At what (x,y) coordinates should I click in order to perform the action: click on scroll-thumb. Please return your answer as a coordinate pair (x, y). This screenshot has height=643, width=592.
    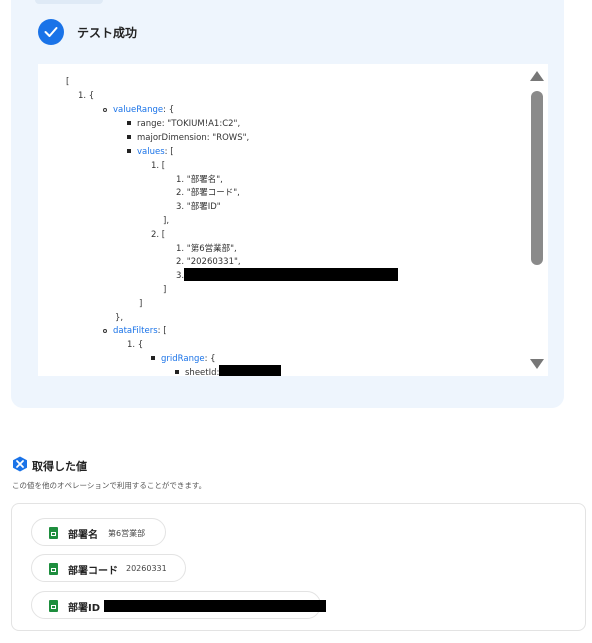
    Looking at the image, I should click on (537, 178).